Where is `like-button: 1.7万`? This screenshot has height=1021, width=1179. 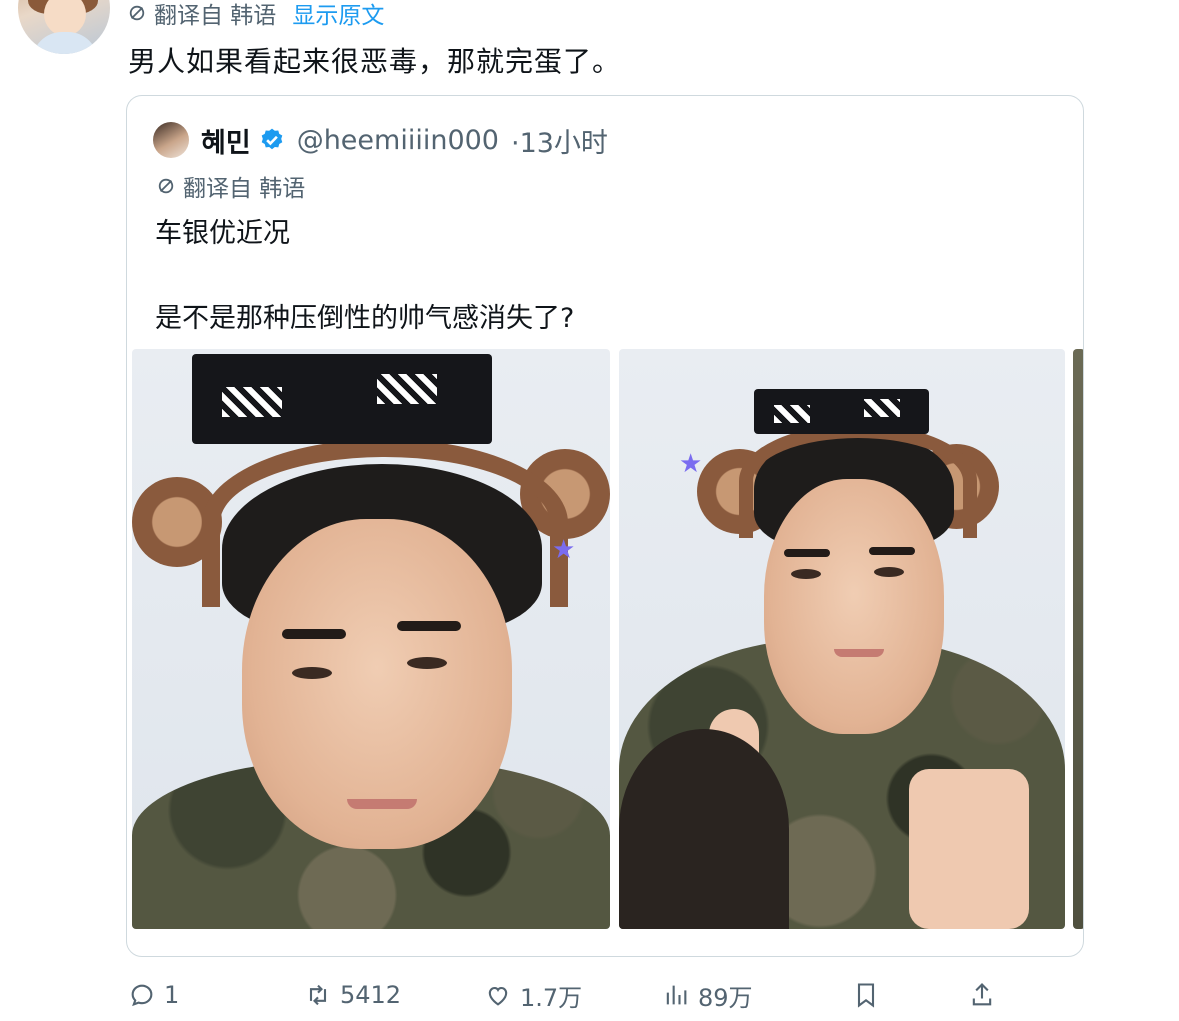 like-button: 1.7万 is located at coordinates (573, 995).